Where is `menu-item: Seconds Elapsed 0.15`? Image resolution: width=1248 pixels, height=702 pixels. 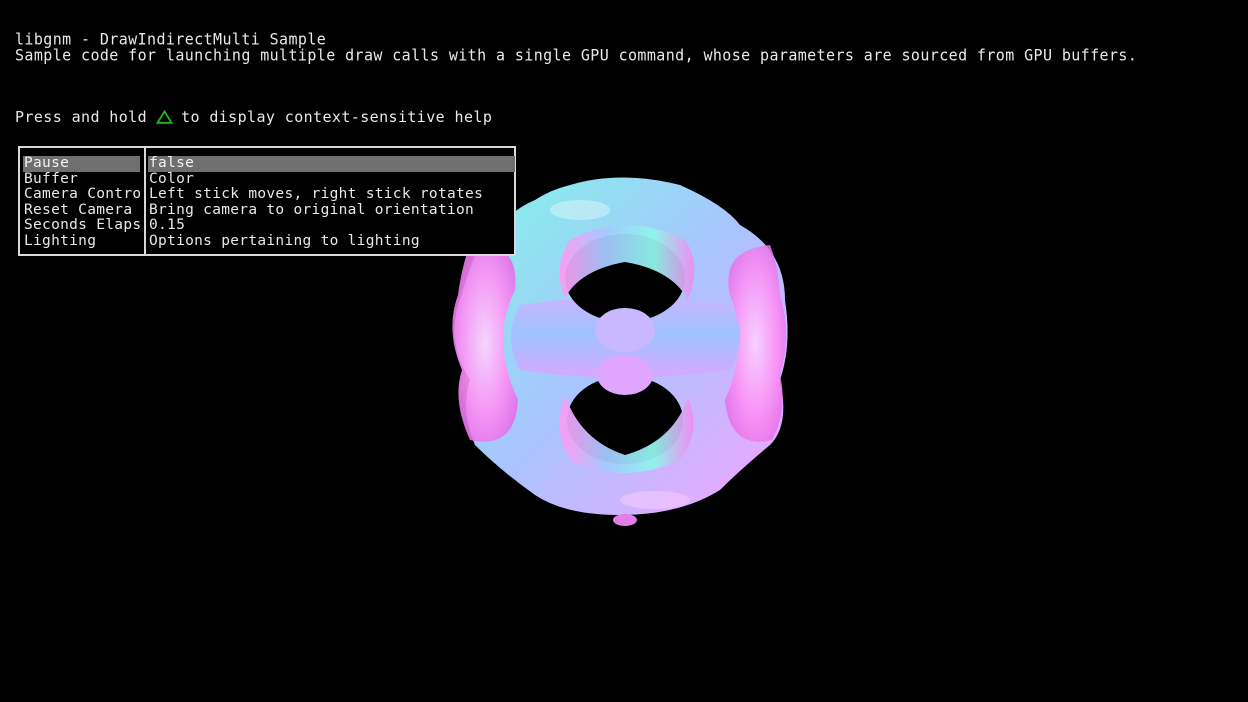 menu-item: Seconds Elapsed 0.15 is located at coordinates (267, 226).